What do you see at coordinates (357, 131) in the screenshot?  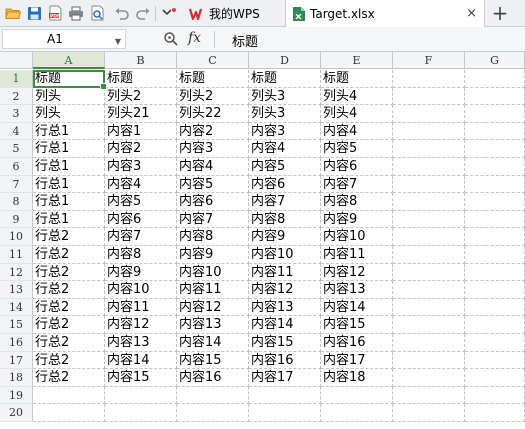 I see `cell-e4: 内容4` at bounding box center [357, 131].